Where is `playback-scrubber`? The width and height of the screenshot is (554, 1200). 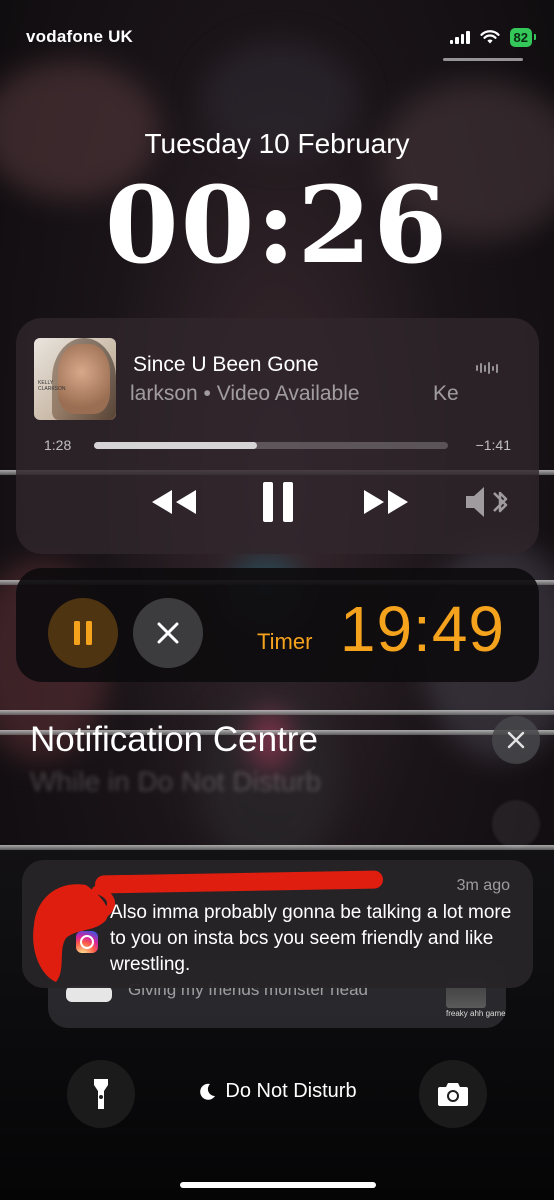
playback-scrubber is located at coordinates (271, 445).